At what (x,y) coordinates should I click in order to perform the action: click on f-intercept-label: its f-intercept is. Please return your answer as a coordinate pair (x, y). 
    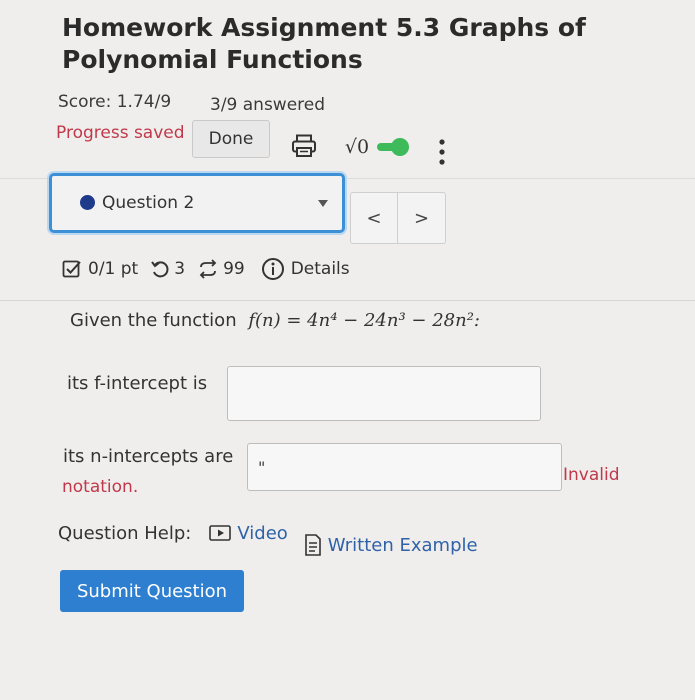
    Looking at the image, I should click on (137, 383).